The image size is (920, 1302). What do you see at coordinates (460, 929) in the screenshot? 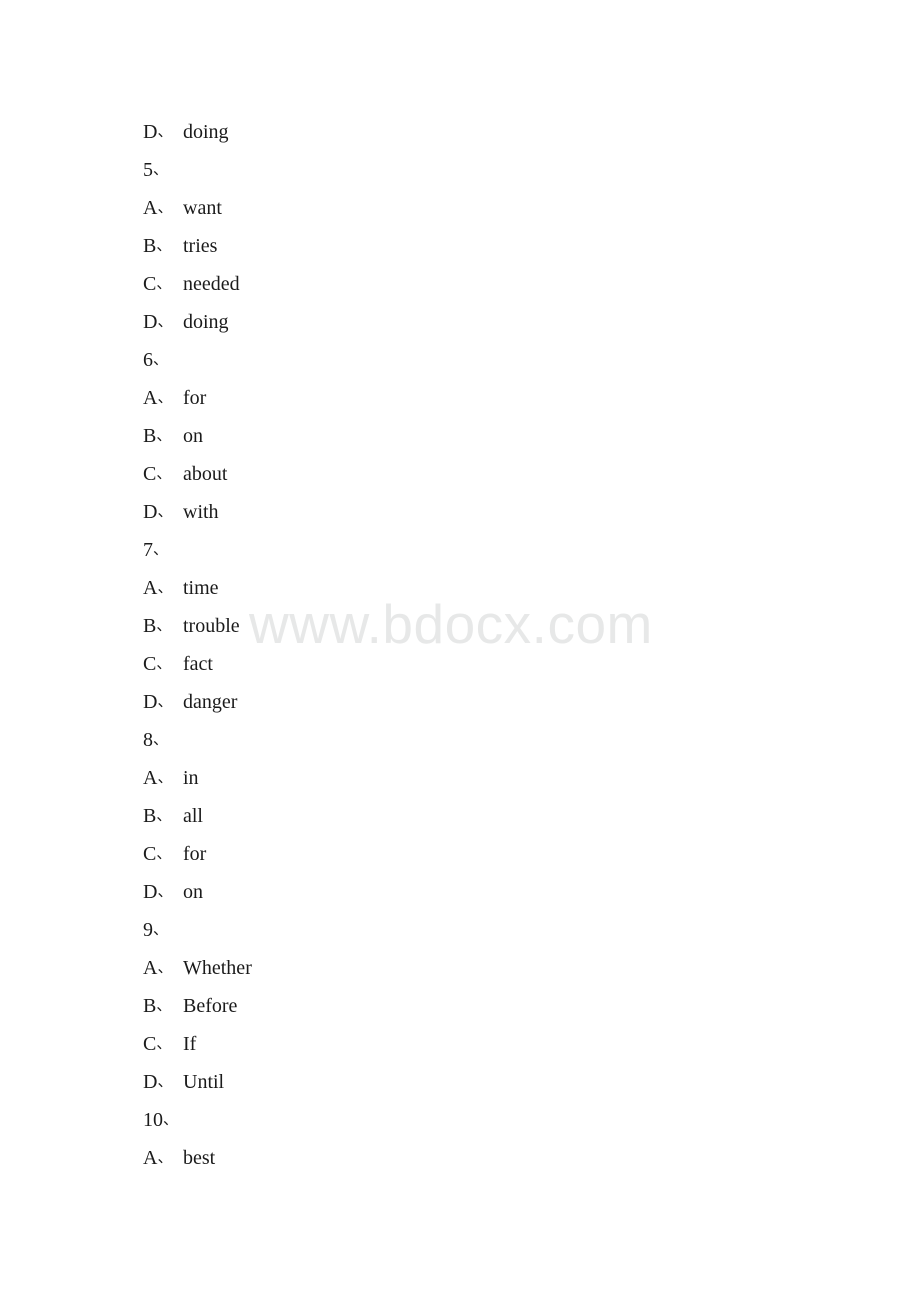
I see `question-number-row: 9、` at bounding box center [460, 929].